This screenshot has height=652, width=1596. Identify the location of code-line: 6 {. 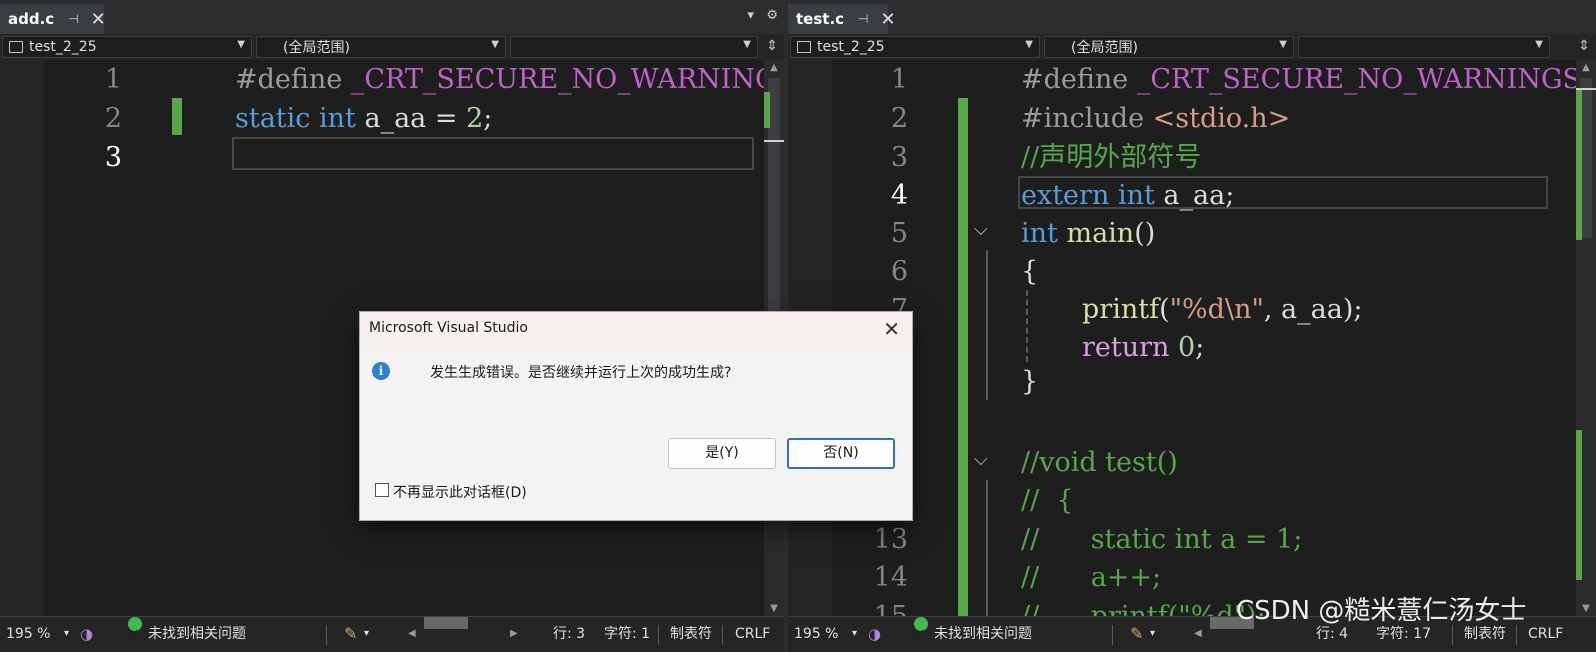
(1182, 271).